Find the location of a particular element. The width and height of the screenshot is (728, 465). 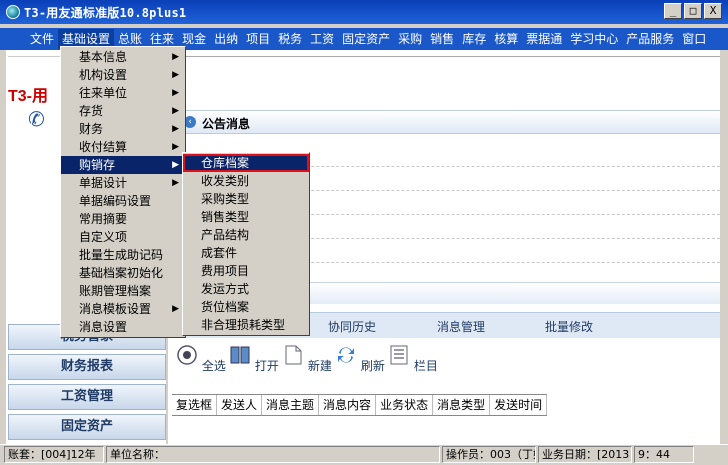

menu-item-archive-init: 基础档案初始化 is located at coordinates (123, 273).